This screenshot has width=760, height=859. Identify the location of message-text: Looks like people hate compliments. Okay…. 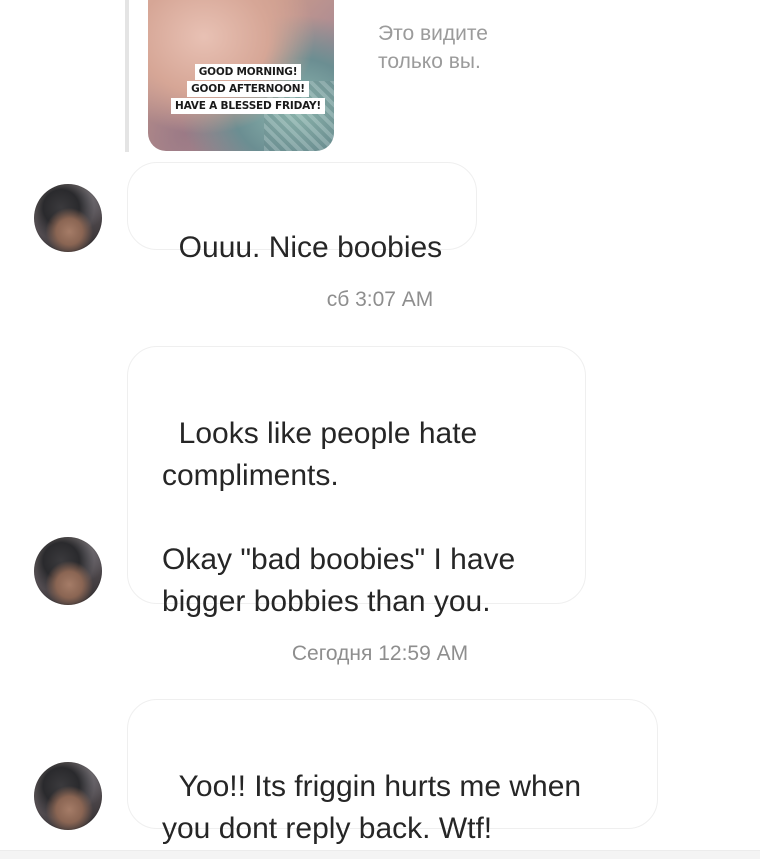
(339, 517).